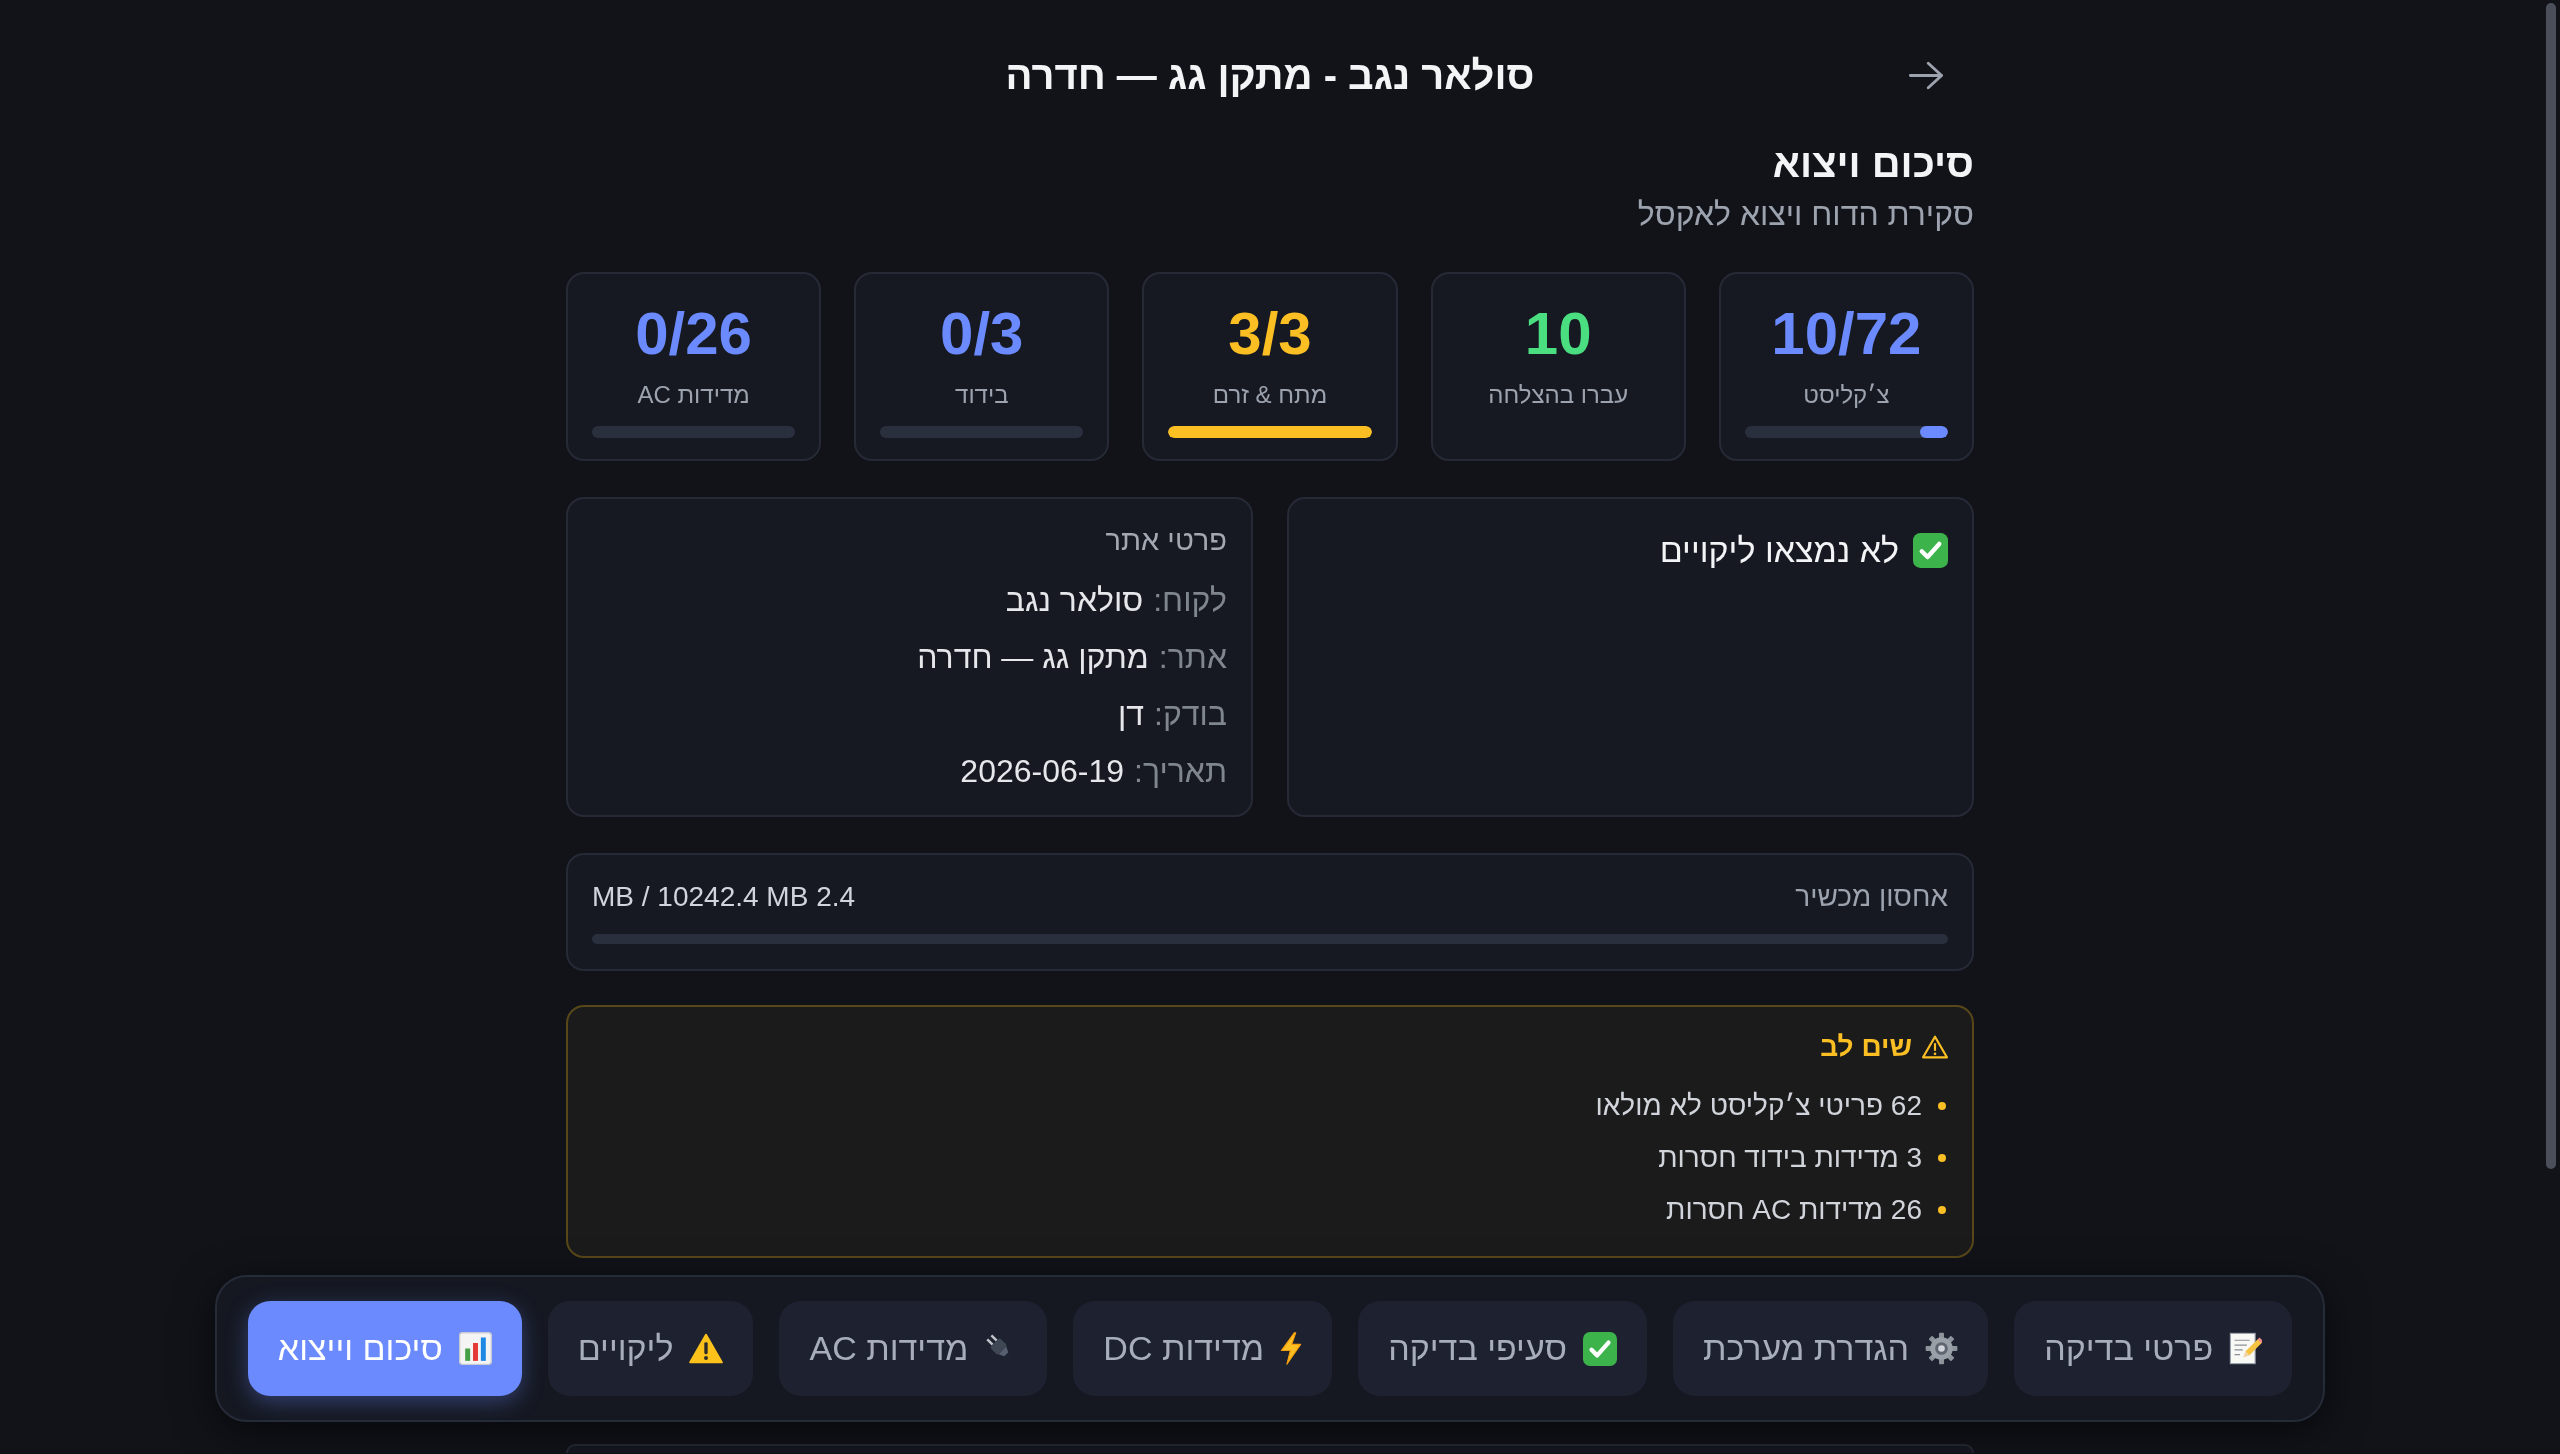 The width and height of the screenshot is (2560, 1454). Describe the element at coordinates (1558, 395) in the screenshot. I see `stat-label: עברו בהצלחה` at that location.